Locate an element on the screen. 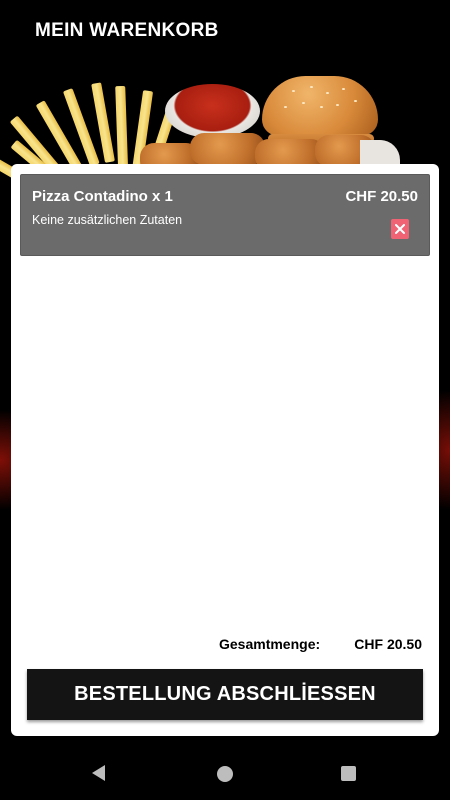 The width and height of the screenshot is (450, 800). checkout-button: BESTELLUNG ABSCHLİESSEN is located at coordinates (225, 694).